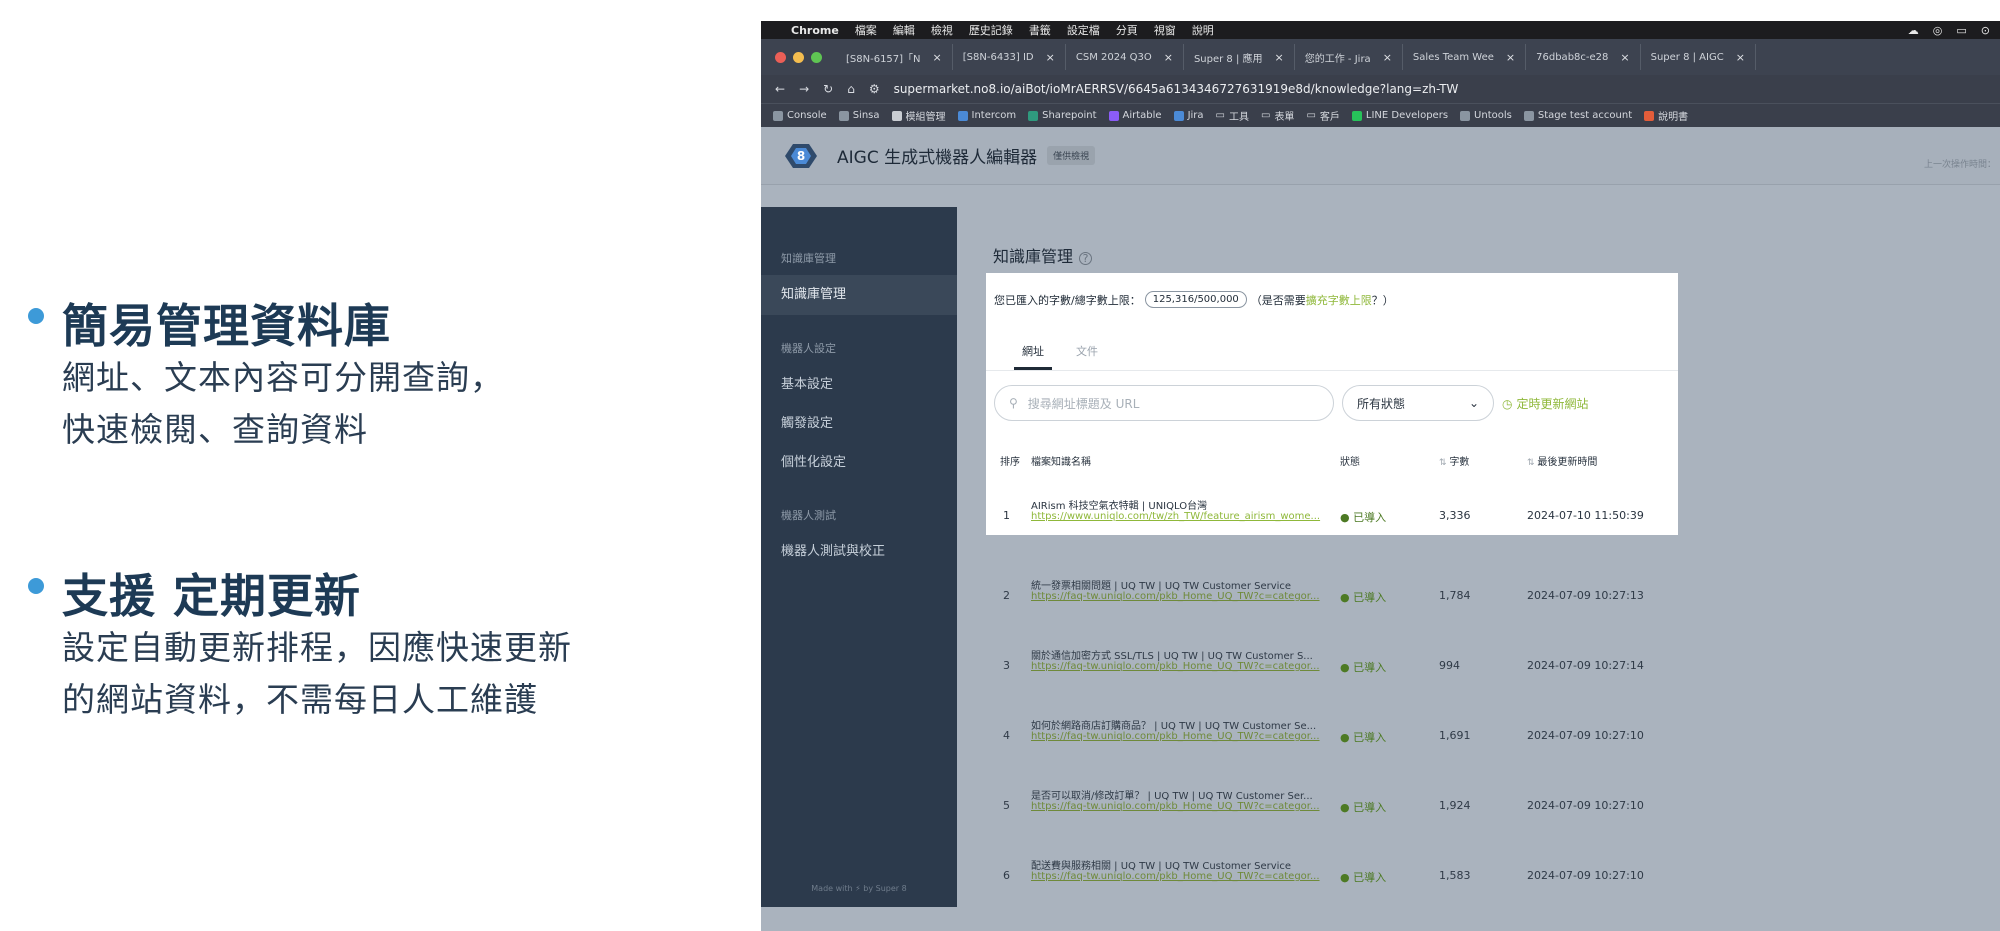 Image resolution: width=2000 pixels, height=931 pixels. What do you see at coordinates (1238, 117) in the screenshot?
I see `bookmark-label: 工具` at bounding box center [1238, 117].